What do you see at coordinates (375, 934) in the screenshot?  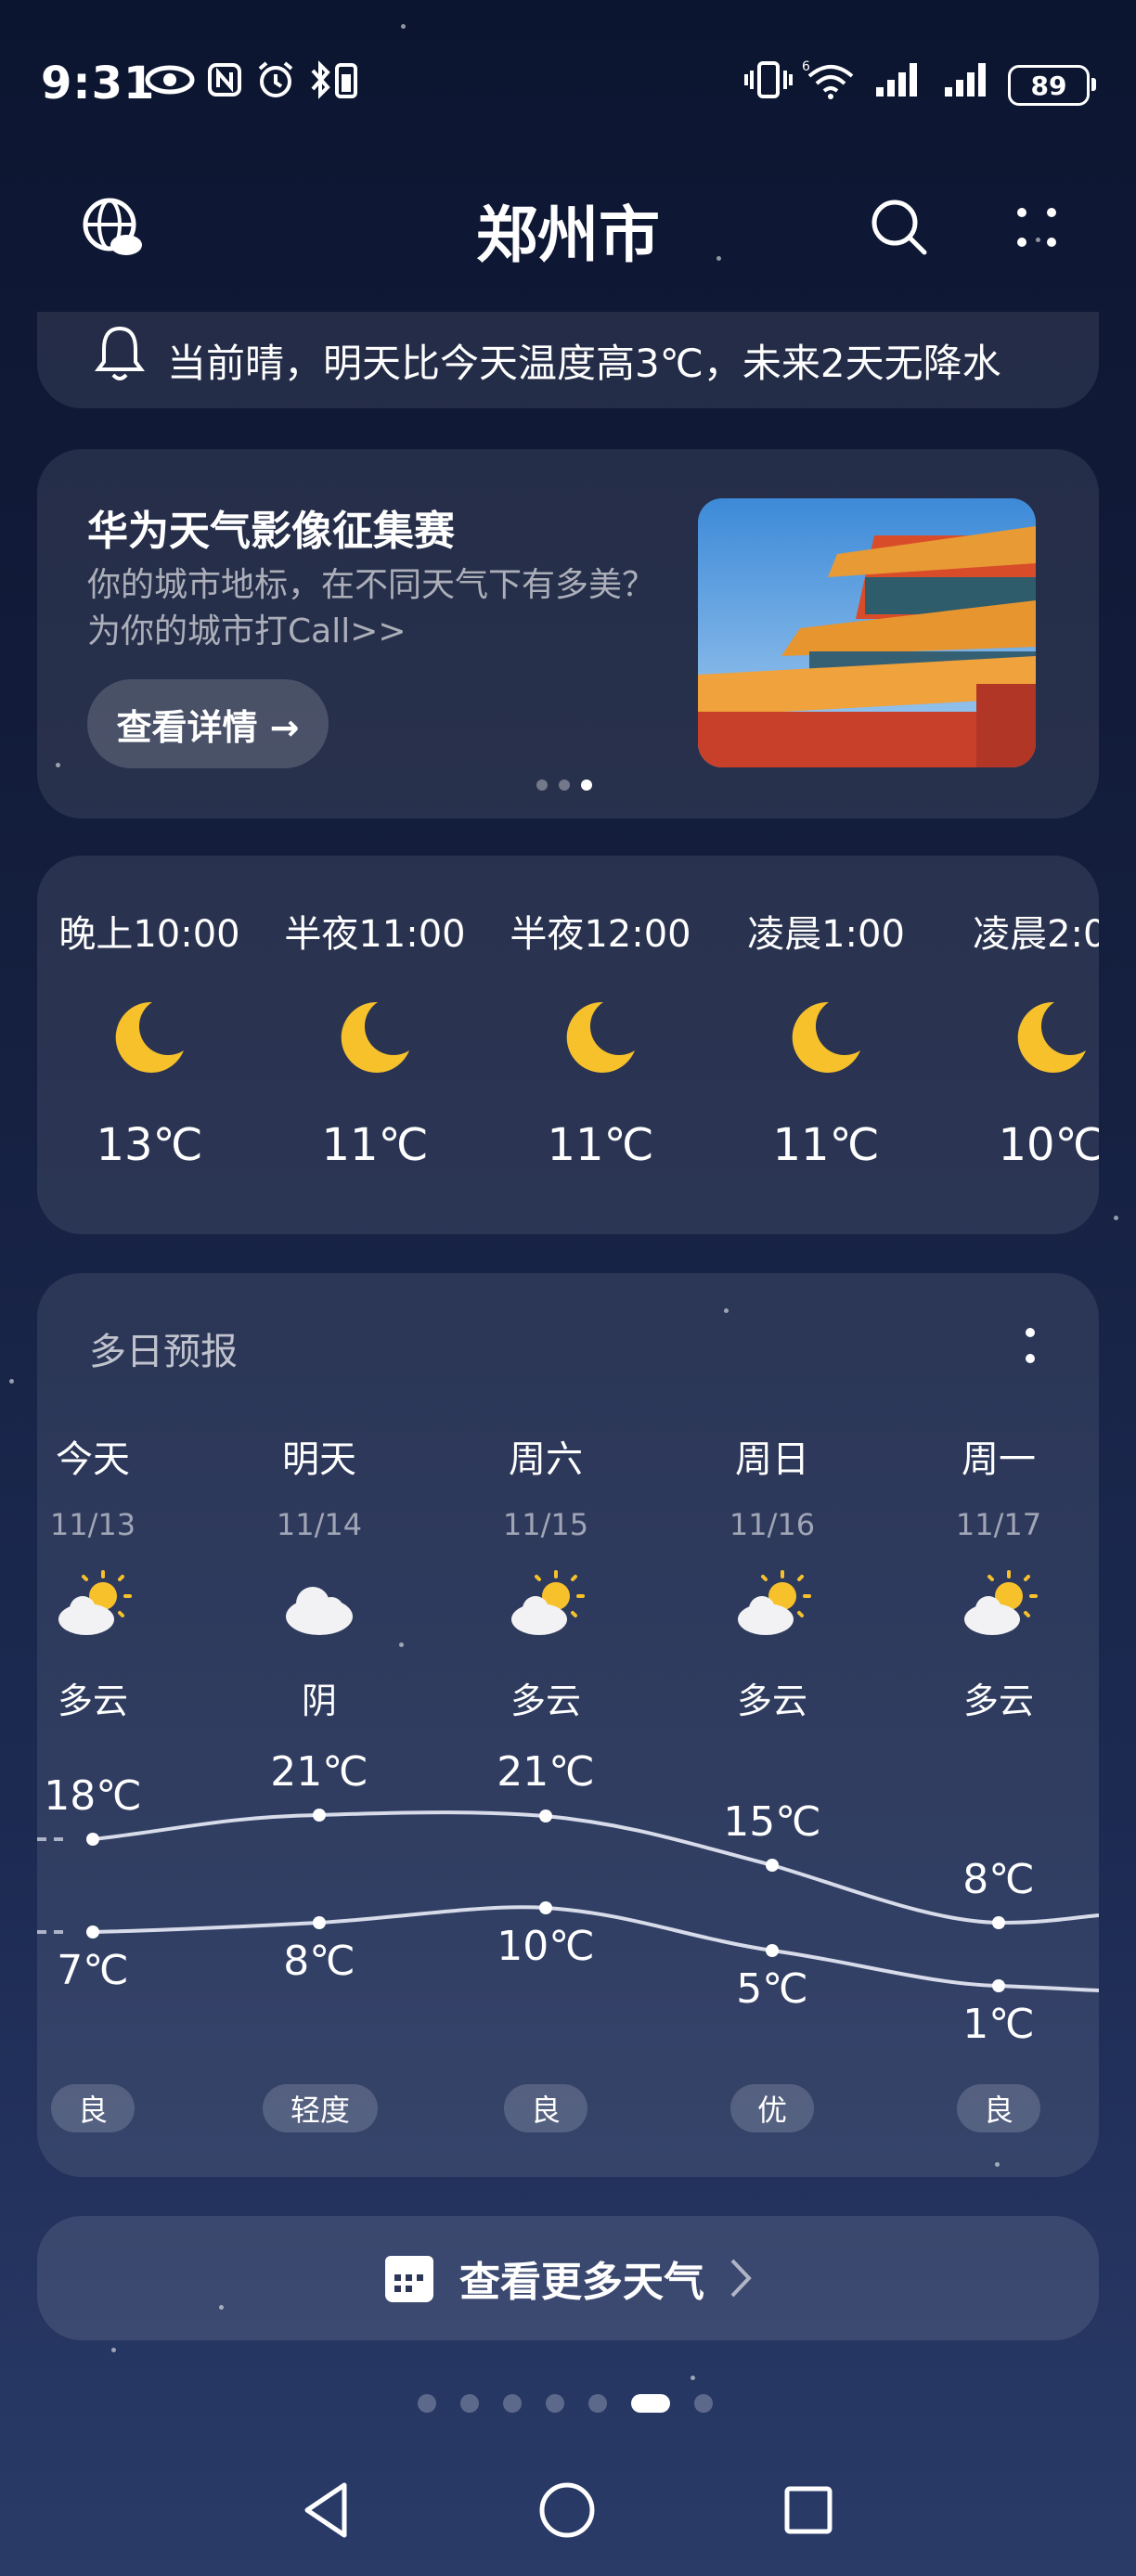 I see `hourly-time: 半夜11:00` at bounding box center [375, 934].